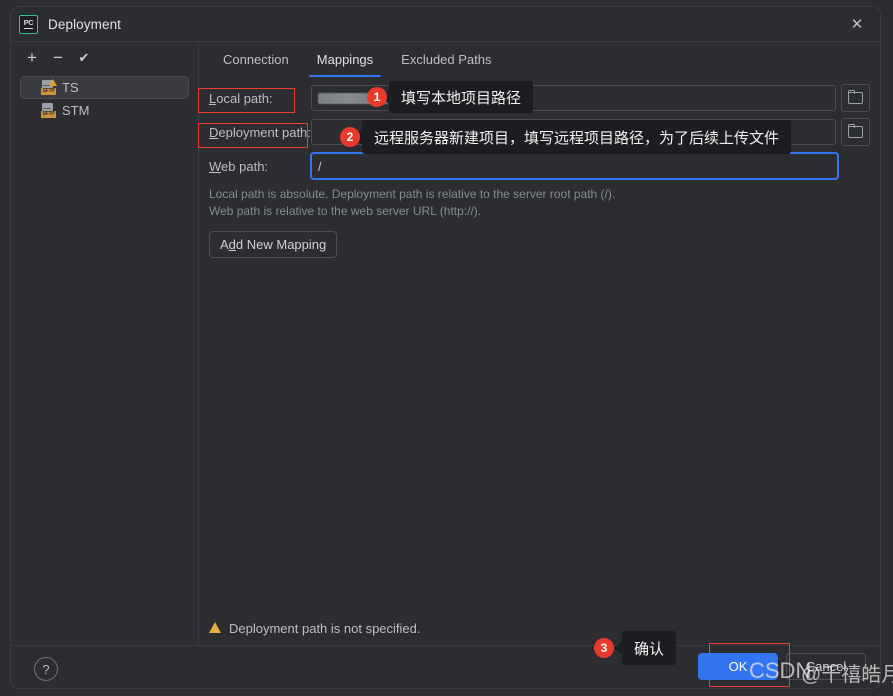 This screenshot has width=893, height=696. Describe the element at coordinates (46, 669) in the screenshot. I see `help-icon: ?` at that location.